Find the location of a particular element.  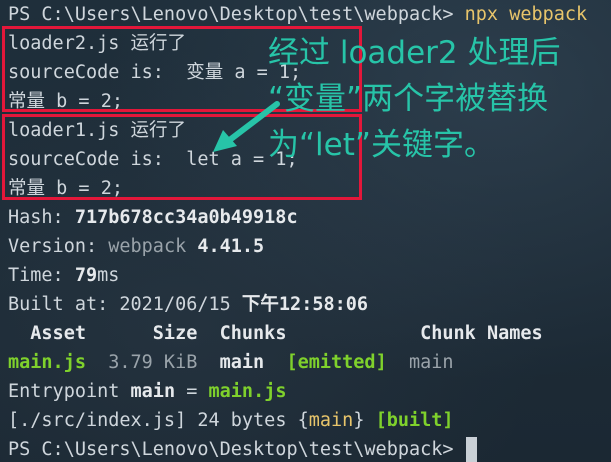

time-unit: ms is located at coordinates (108, 275).